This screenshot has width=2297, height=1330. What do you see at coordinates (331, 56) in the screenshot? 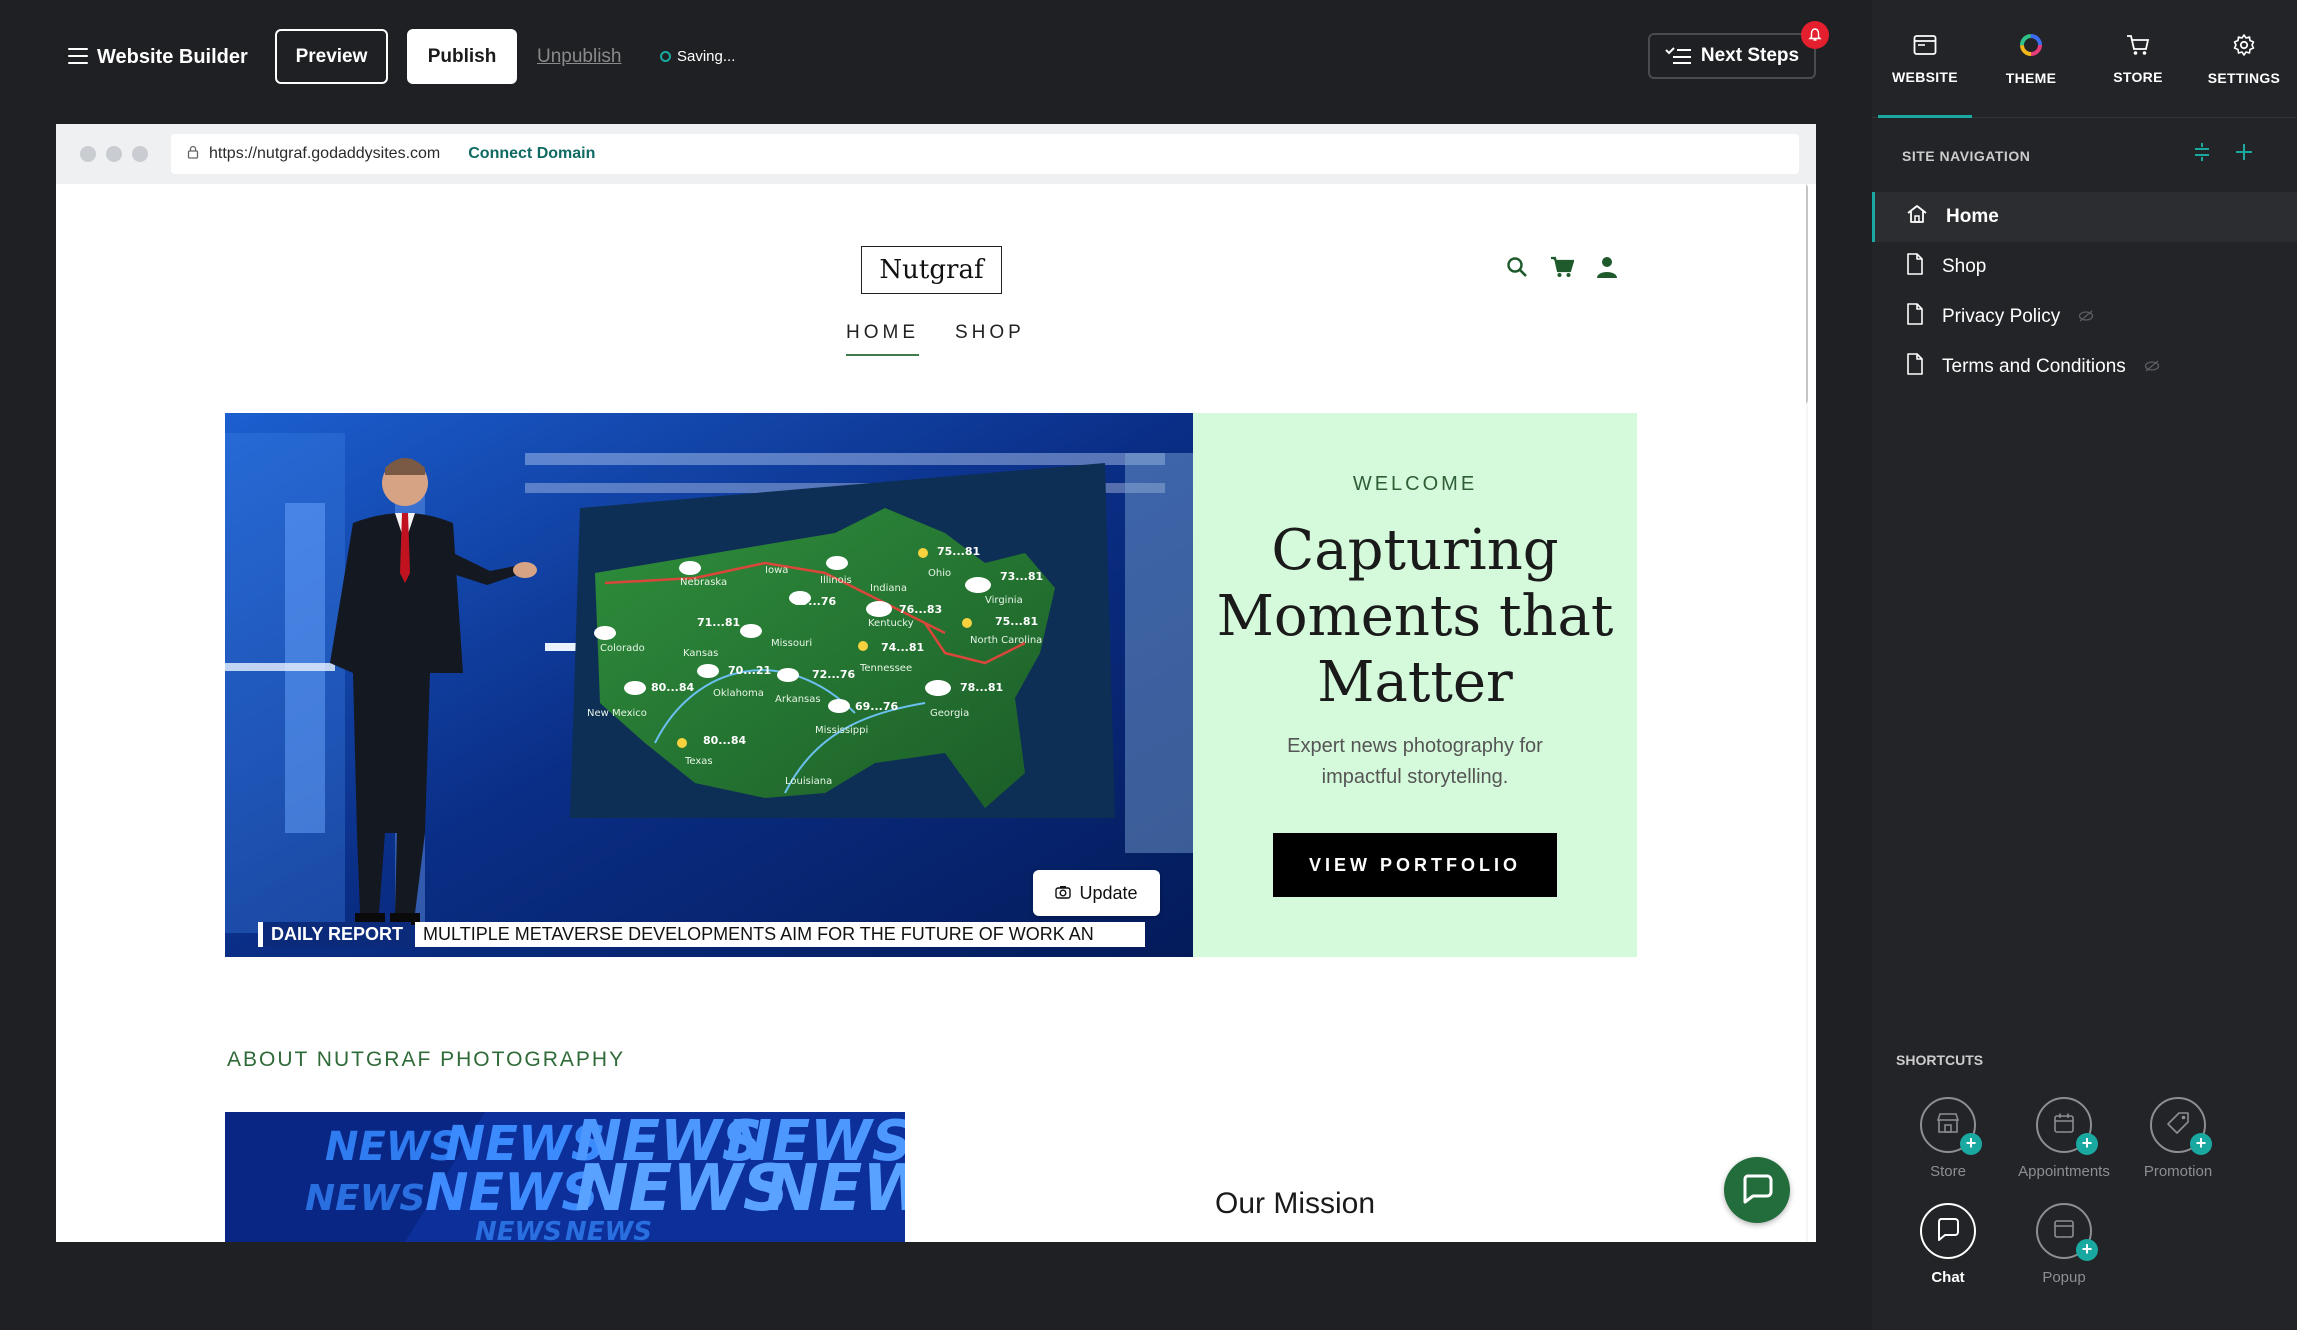
I see `preview-button: Preview` at bounding box center [331, 56].